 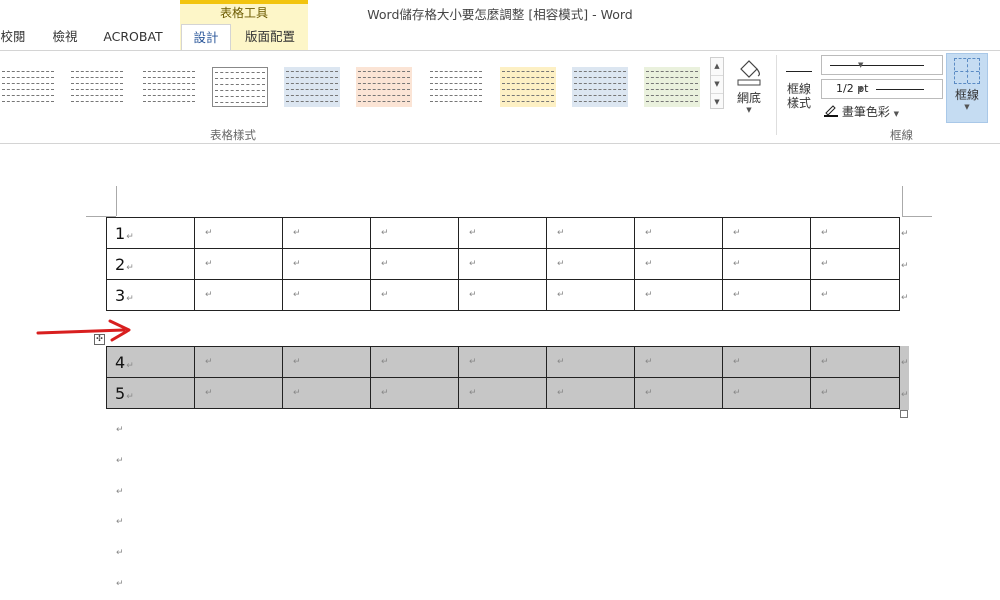 I want to click on group-separator, so click(x=776, y=95).